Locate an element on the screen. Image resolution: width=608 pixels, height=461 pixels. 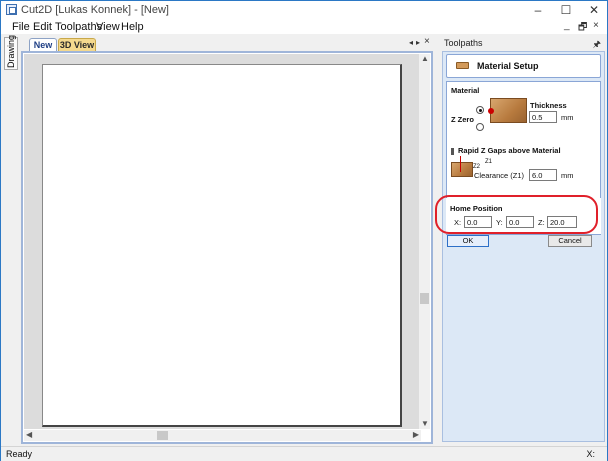
material-block-illustration is located at coordinates (508, 110).